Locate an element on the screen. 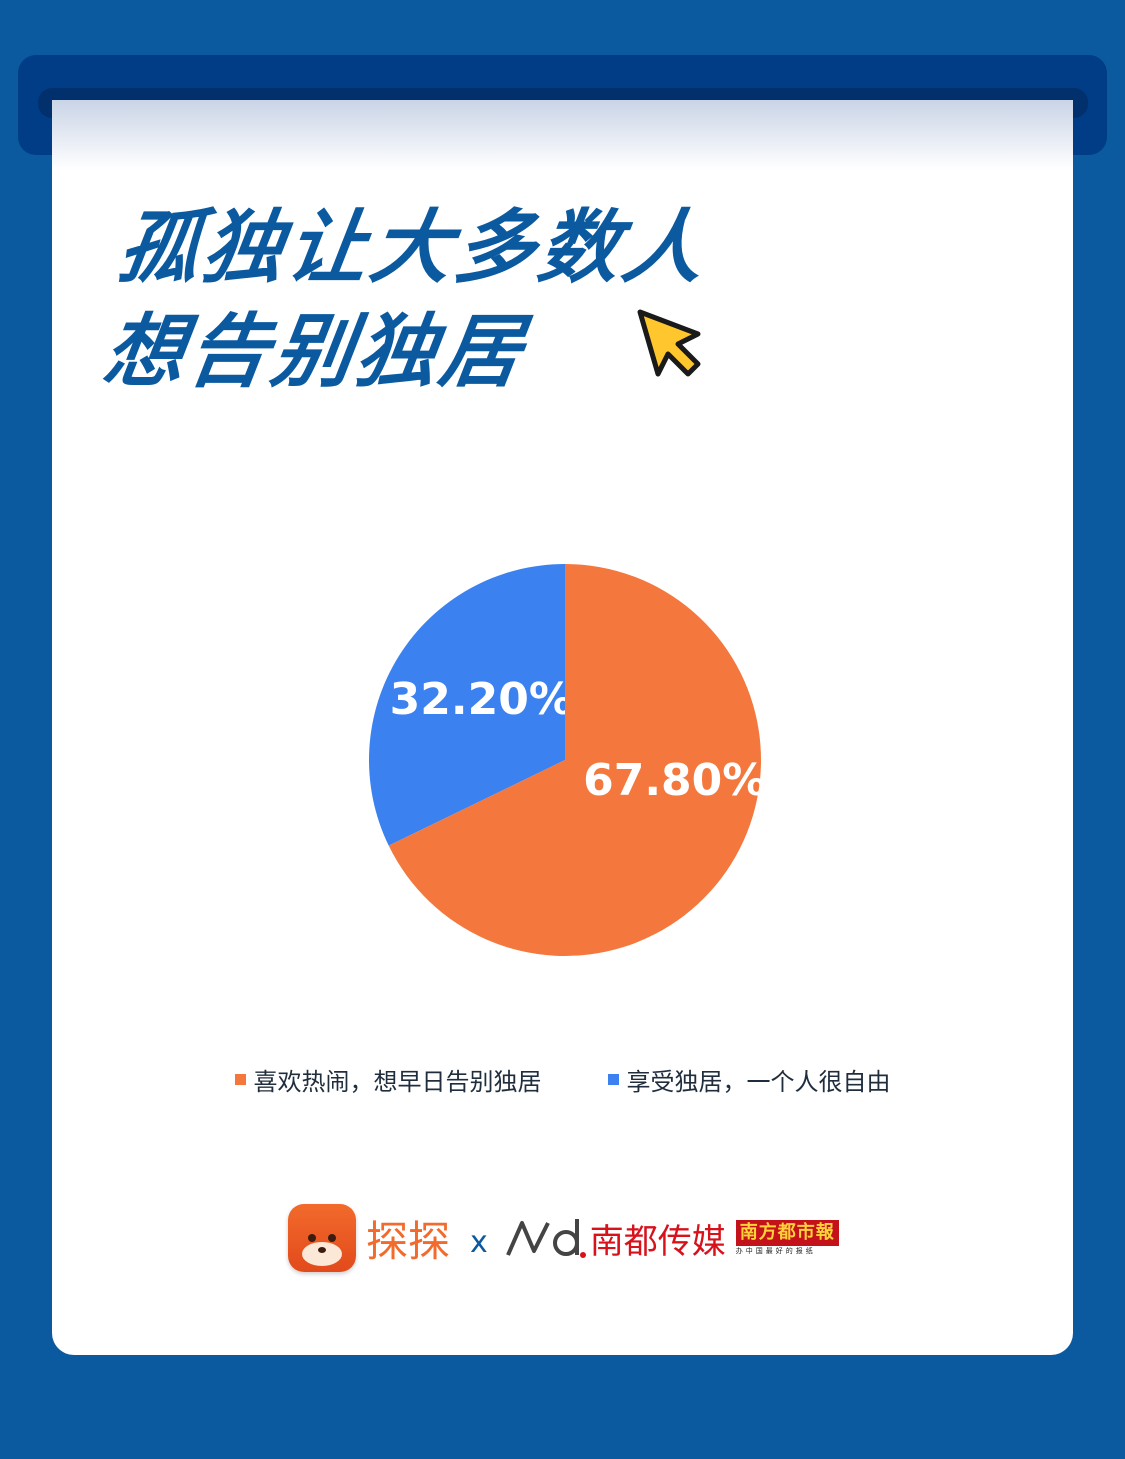 Image resolution: width=1125 pixels, height=1459 pixels. nd-logo-icon is located at coordinates (545, 1238).